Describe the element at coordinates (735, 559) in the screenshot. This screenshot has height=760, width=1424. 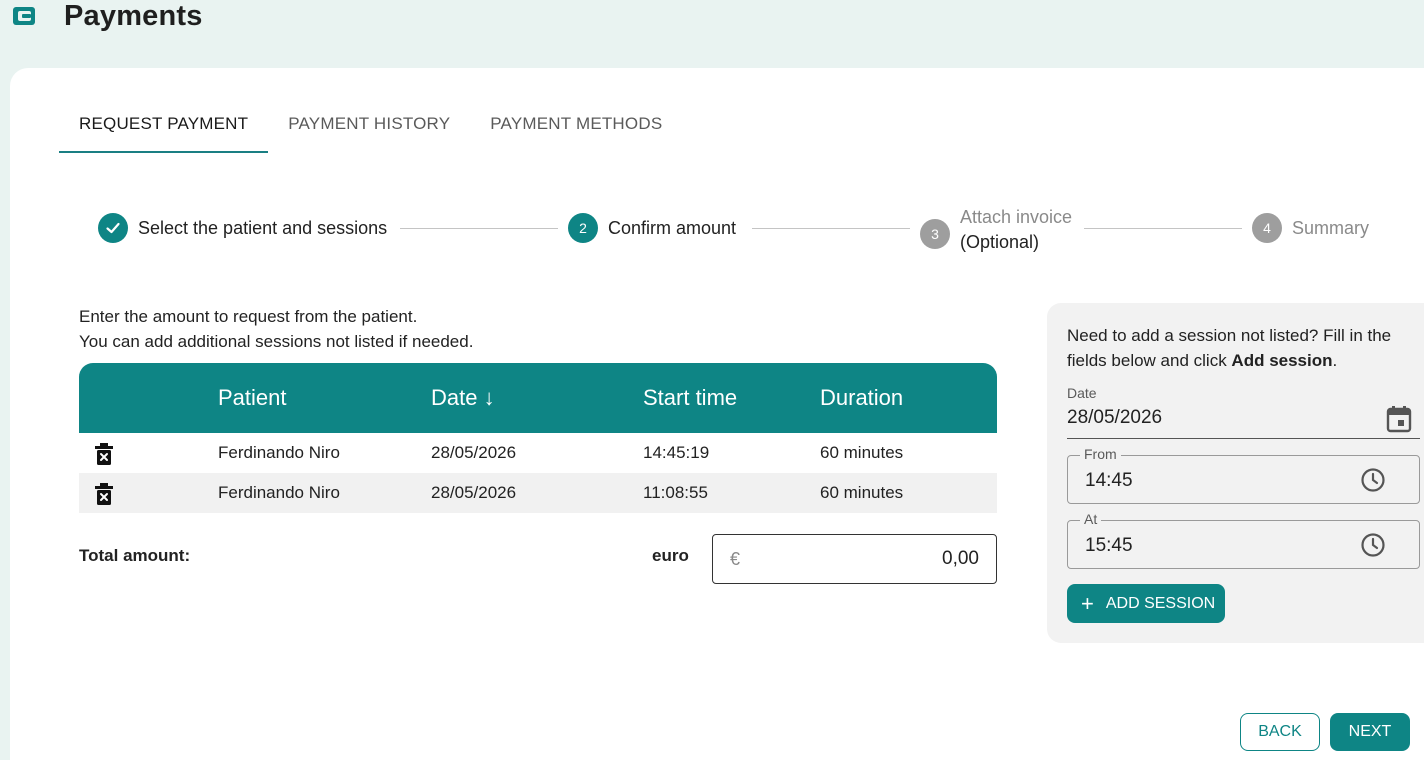
I see `euro-prefix: €` at that location.